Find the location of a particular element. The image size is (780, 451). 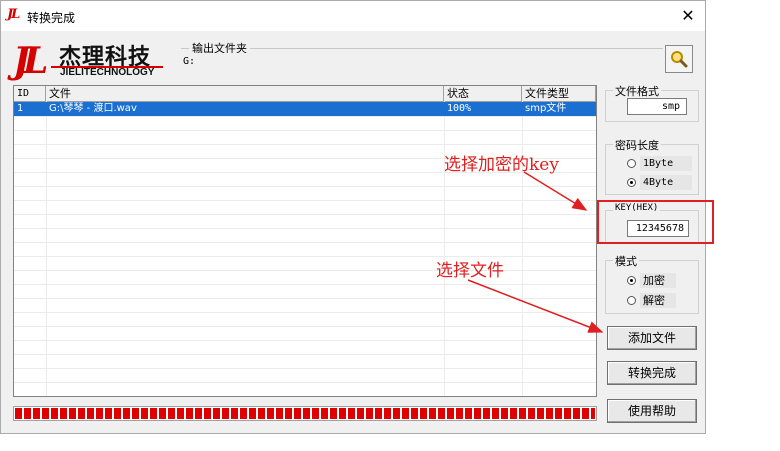

radio-4byte-label: 4Byte is located at coordinates (666, 182).